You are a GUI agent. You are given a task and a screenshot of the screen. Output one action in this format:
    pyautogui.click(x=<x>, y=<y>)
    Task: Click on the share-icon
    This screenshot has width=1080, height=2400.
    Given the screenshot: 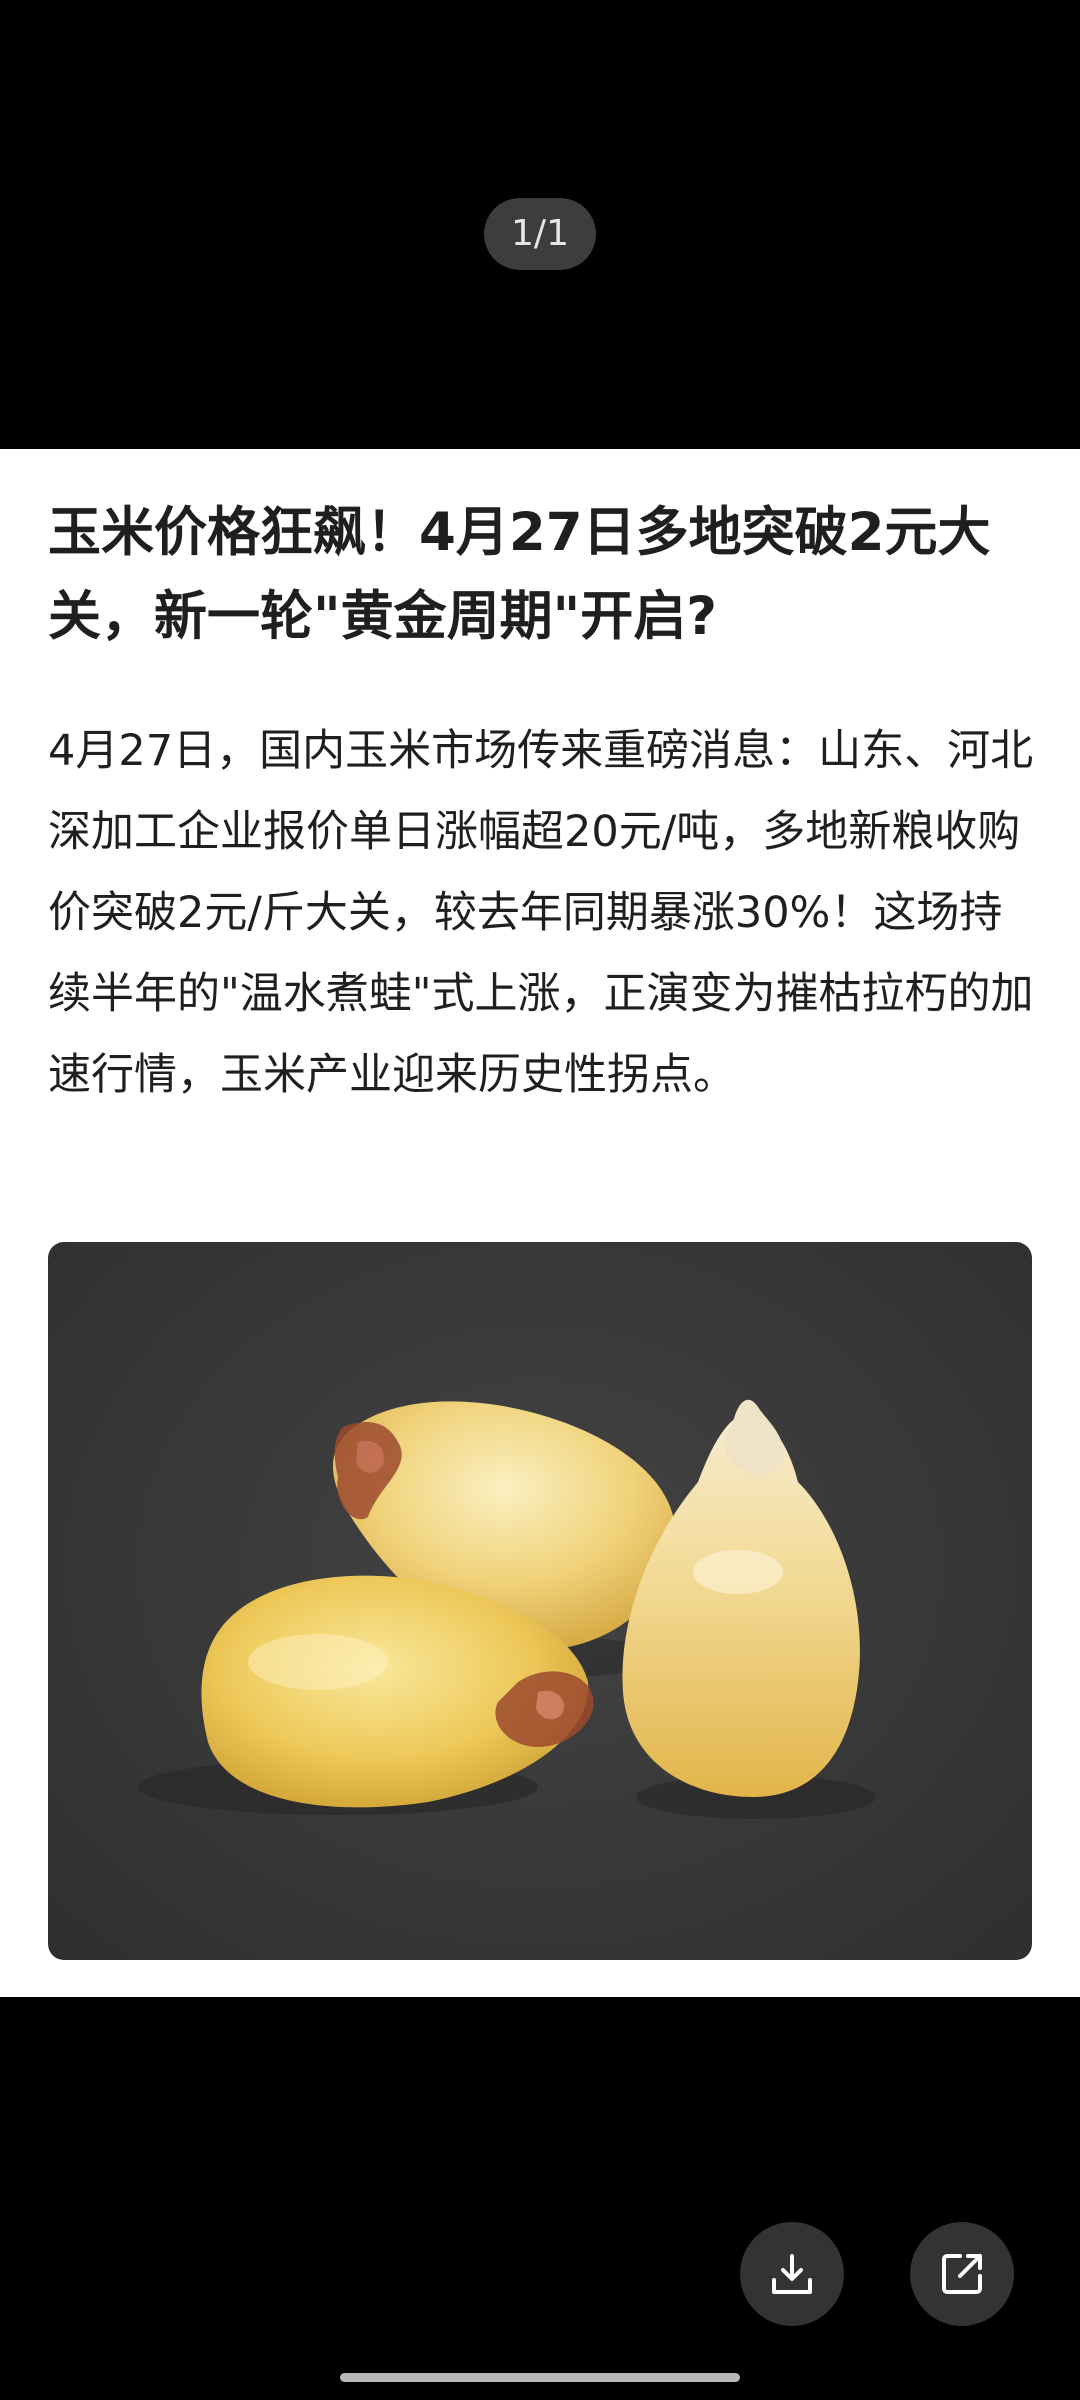 What is the action you would take?
    pyautogui.click(x=962, y=2274)
    